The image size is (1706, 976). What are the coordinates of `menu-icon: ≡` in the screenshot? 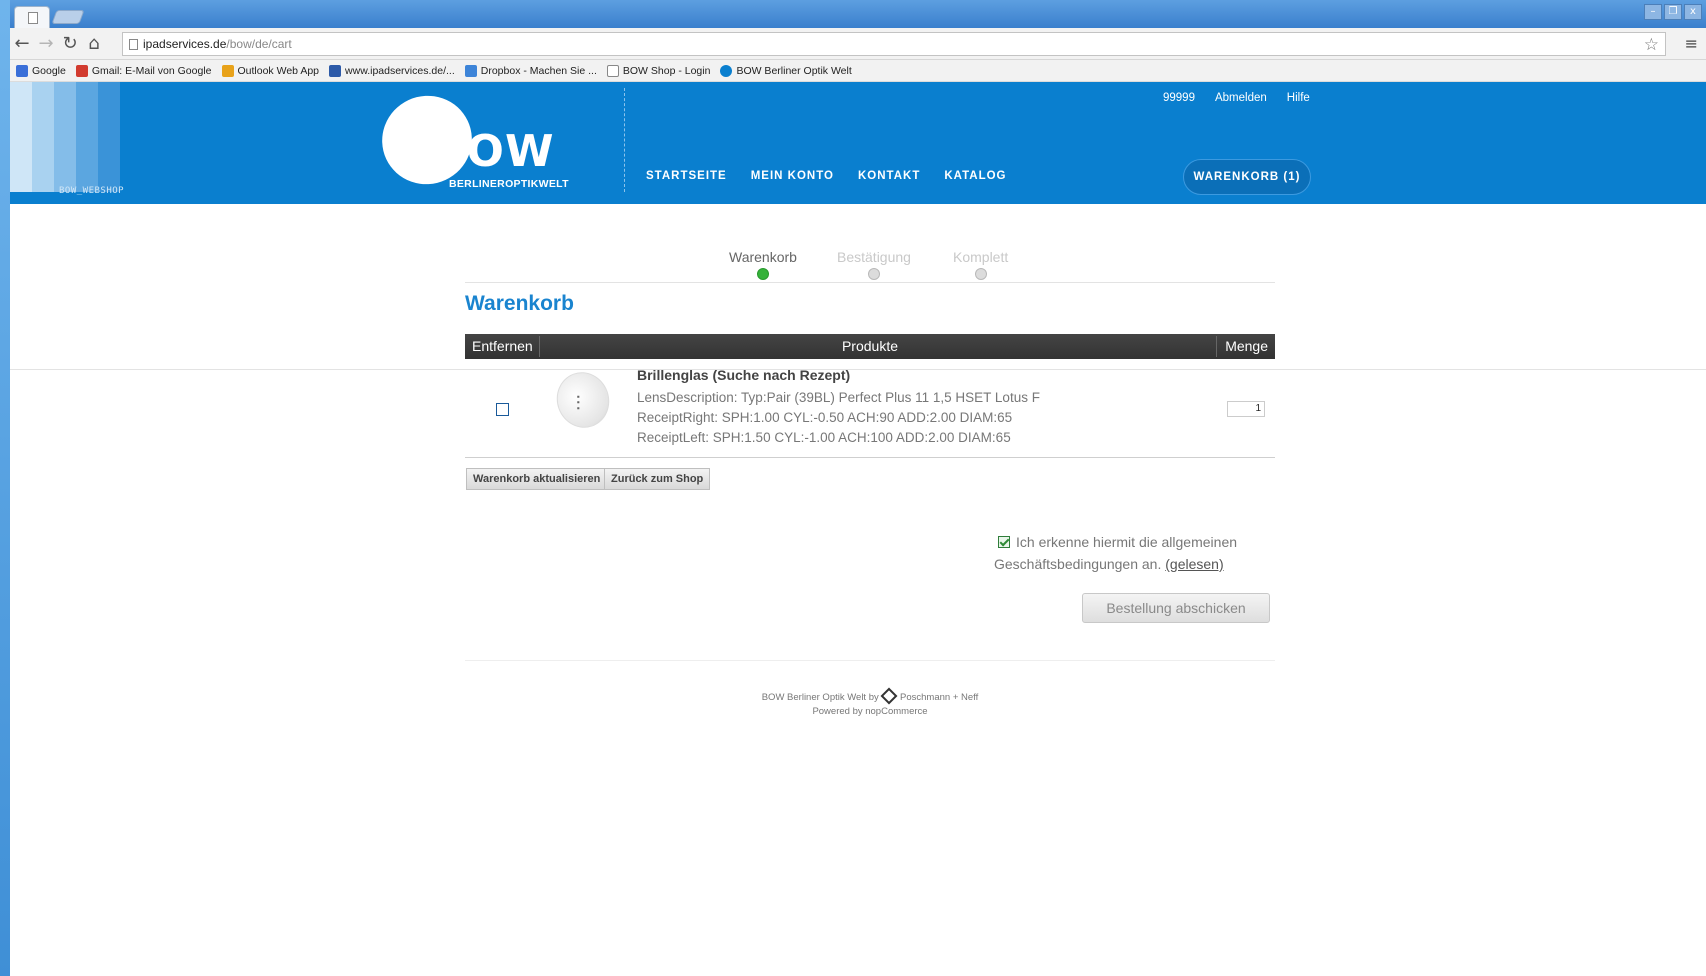 It's located at (1691, 43).